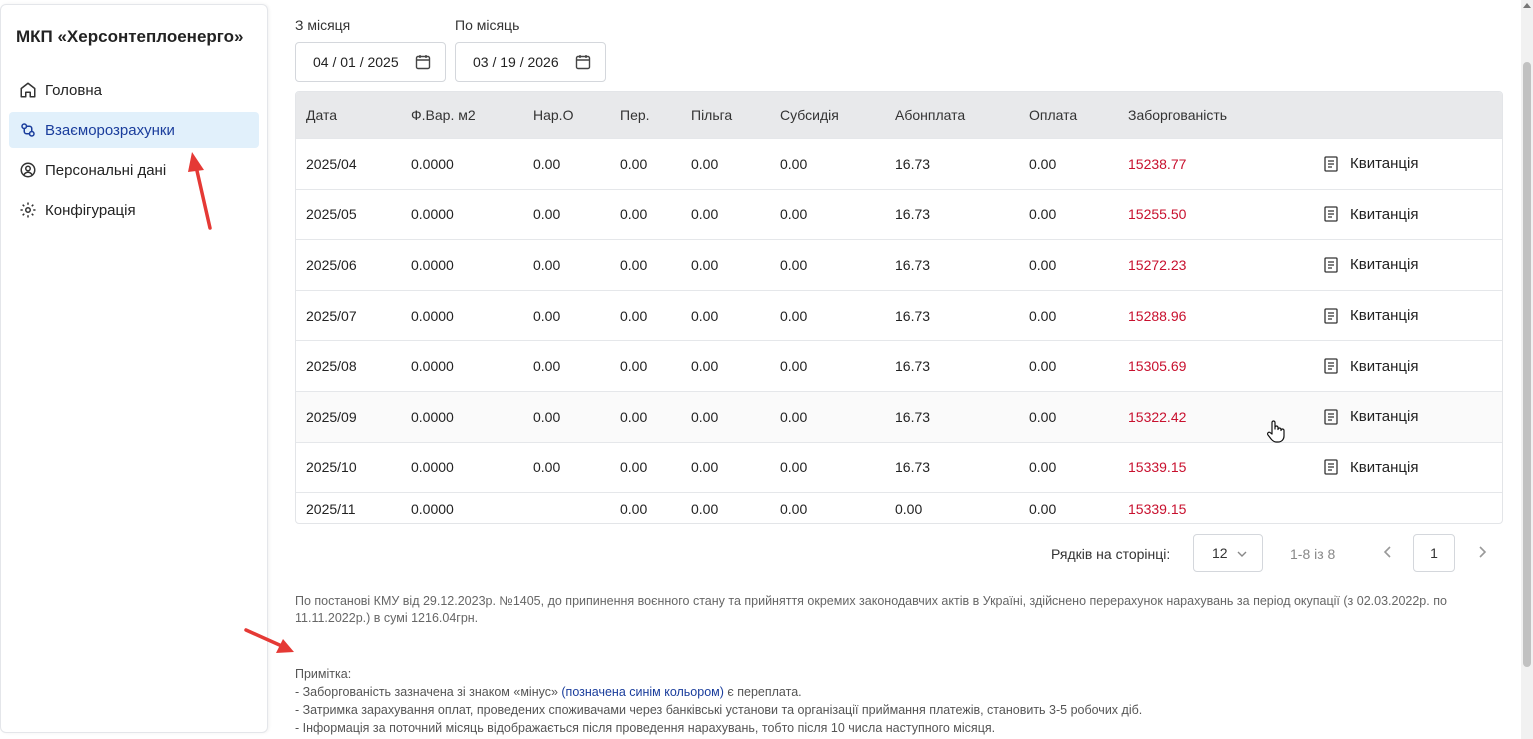  I want to click on note-blue-text: (позначена синім кольором), so click(642, 692).